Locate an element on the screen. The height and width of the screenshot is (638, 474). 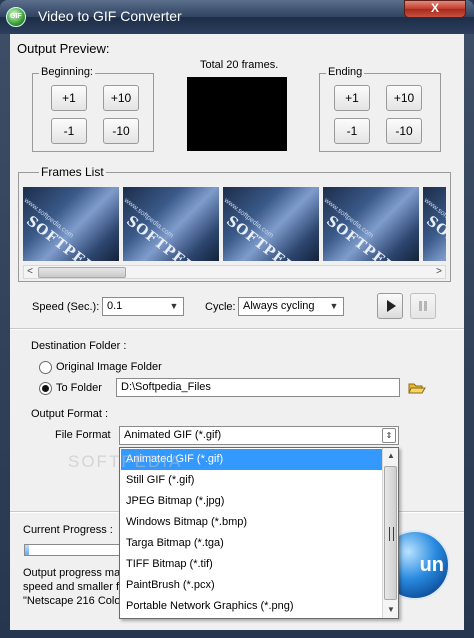
format-option: Targa Bitmap (*.tga) is located at coordinates (252, 543).